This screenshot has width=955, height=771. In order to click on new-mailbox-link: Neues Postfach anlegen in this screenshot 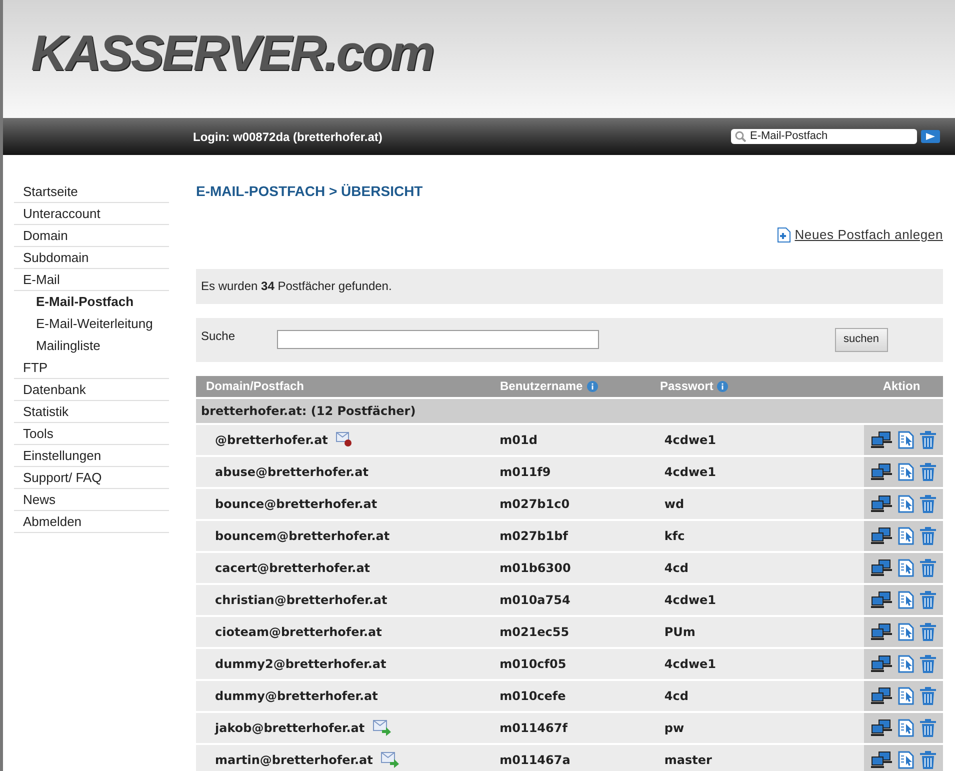, I will do `click(868, 234)`.